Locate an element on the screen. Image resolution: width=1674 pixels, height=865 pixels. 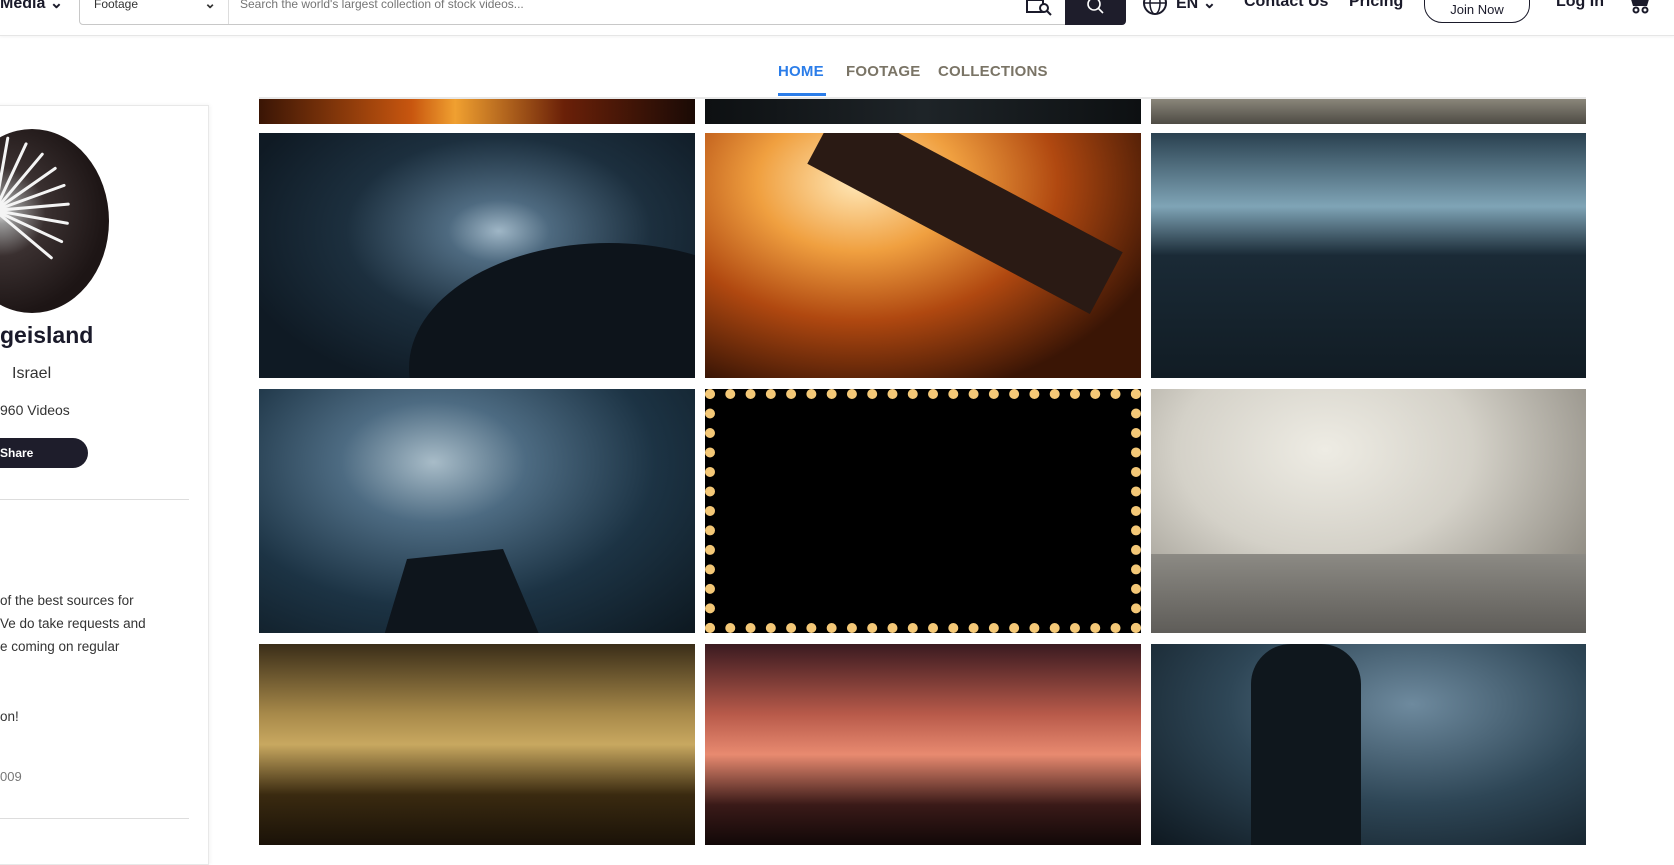
tab-home: HOME is located at coordinates (801, 71).